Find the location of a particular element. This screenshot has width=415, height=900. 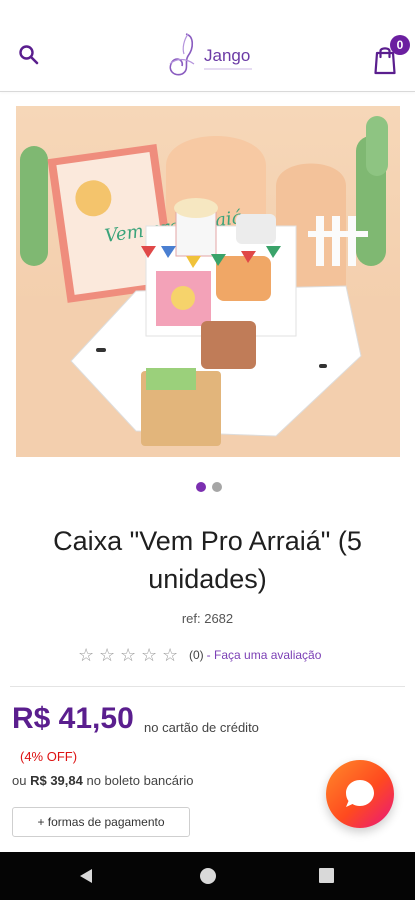

logo-mark-icon is located at coordinates (182, 54).